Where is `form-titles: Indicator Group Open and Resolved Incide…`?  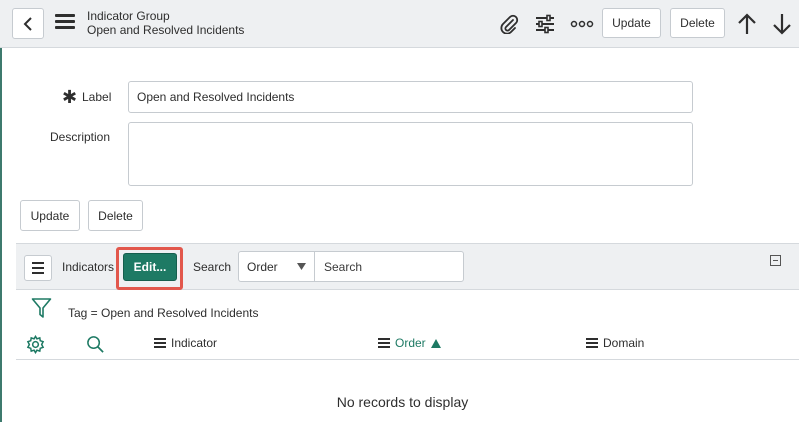
form-titles: Indicator Group Open and Resolved Incide… is located at coordinates (165, 23).